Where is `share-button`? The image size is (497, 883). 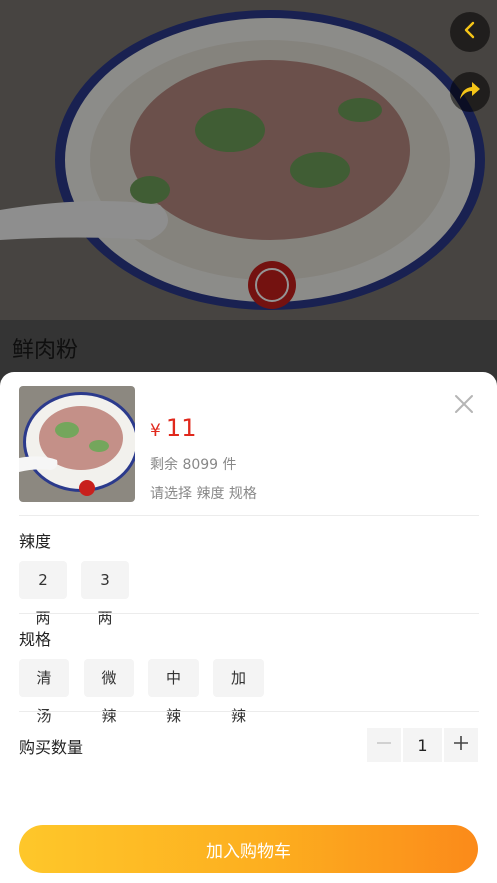
share-button is located at coordinates (470, 92).